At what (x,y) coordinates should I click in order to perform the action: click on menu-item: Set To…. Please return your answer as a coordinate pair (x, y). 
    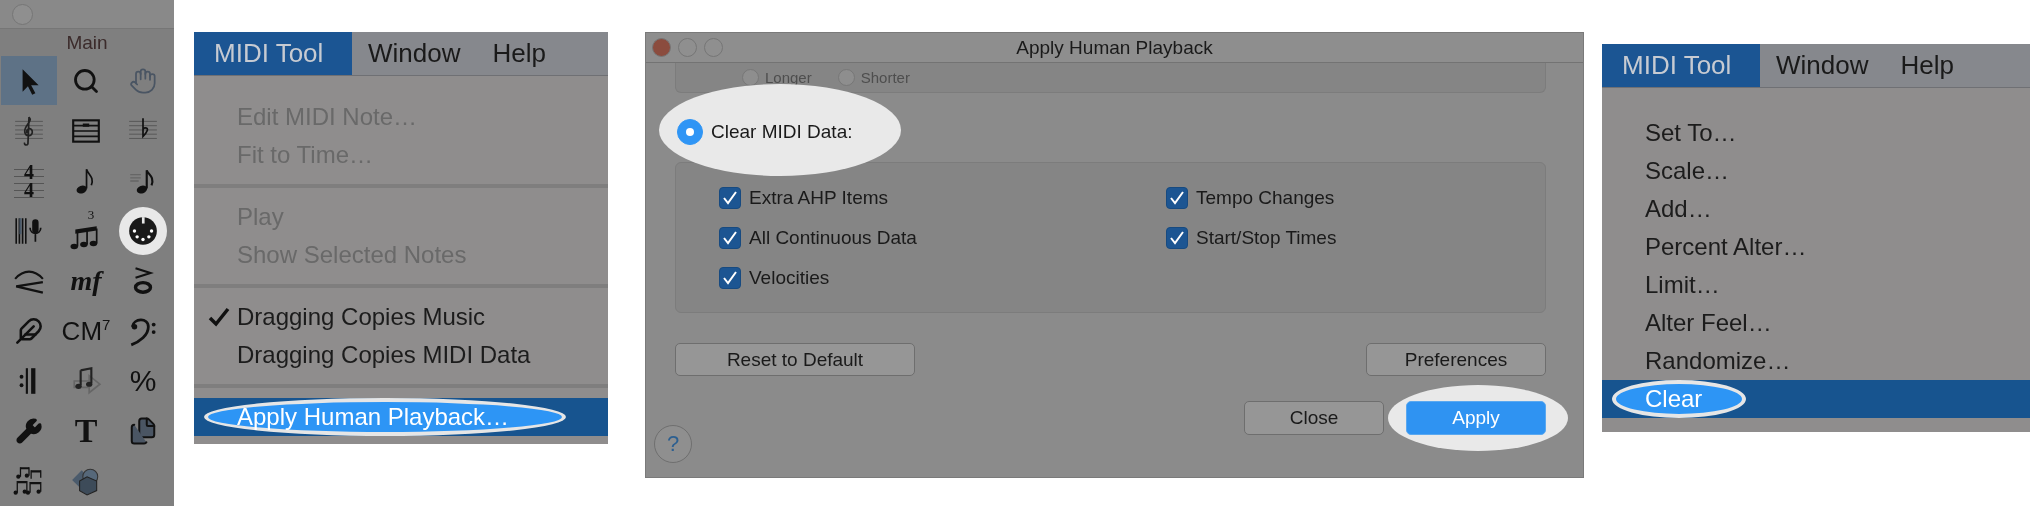
    Looking at the image, I should click on (1816, 133).